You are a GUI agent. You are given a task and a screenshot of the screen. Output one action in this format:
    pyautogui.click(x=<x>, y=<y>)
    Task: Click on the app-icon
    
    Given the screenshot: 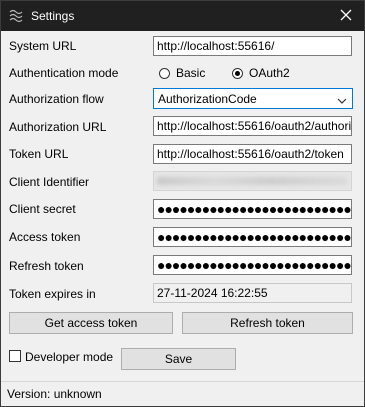 What is the action you would take?
    pyautogui.click(x=16, y=16)
    